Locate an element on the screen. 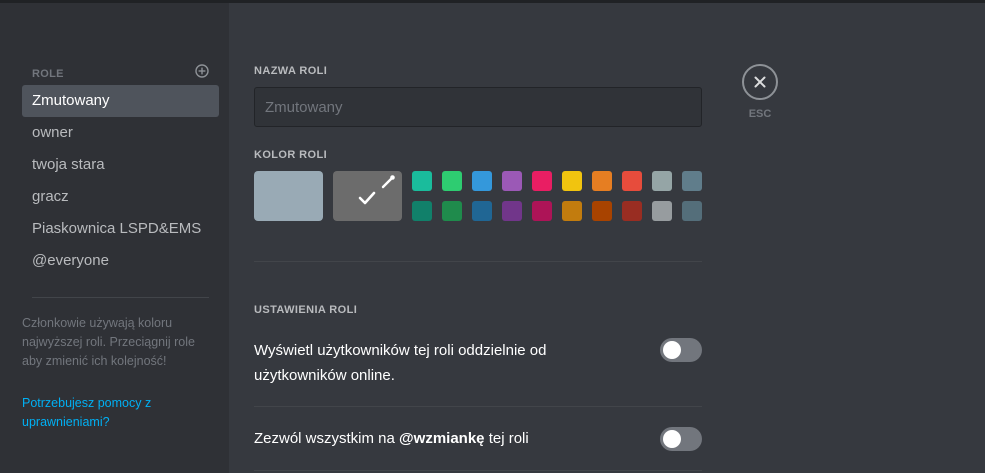 This screenshot has width=985, height=473. role-item-zmutowany: Zmutowany is located at coordinates (120, 101).